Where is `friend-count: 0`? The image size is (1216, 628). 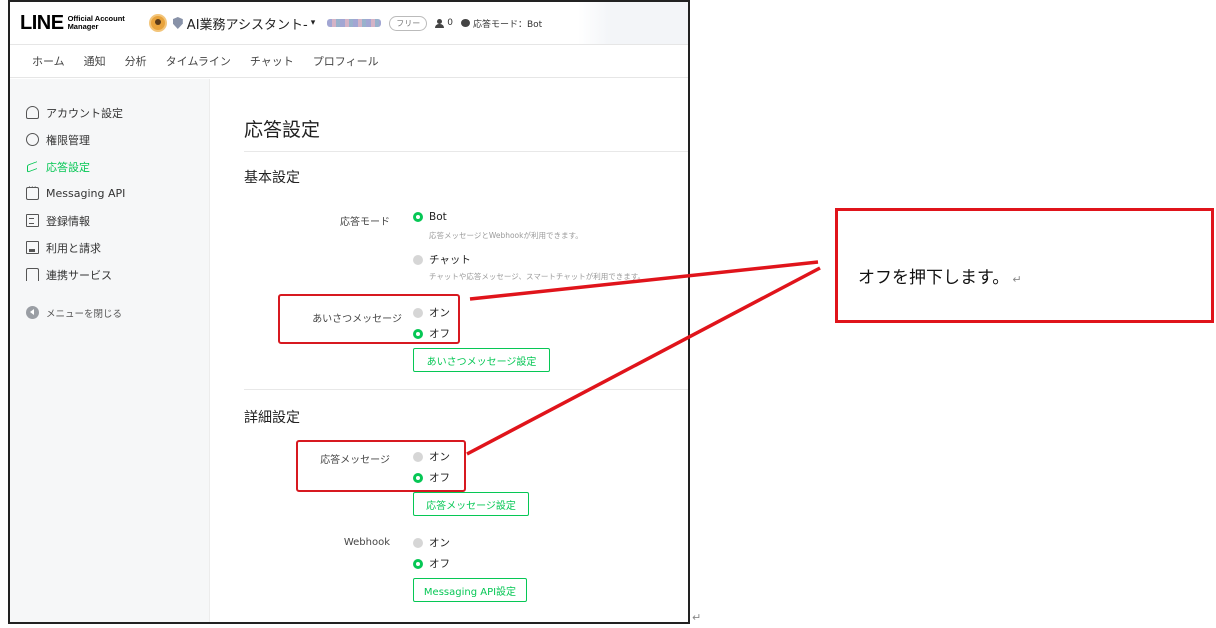
friend-count: 0 is located at coordinates (450, 23).